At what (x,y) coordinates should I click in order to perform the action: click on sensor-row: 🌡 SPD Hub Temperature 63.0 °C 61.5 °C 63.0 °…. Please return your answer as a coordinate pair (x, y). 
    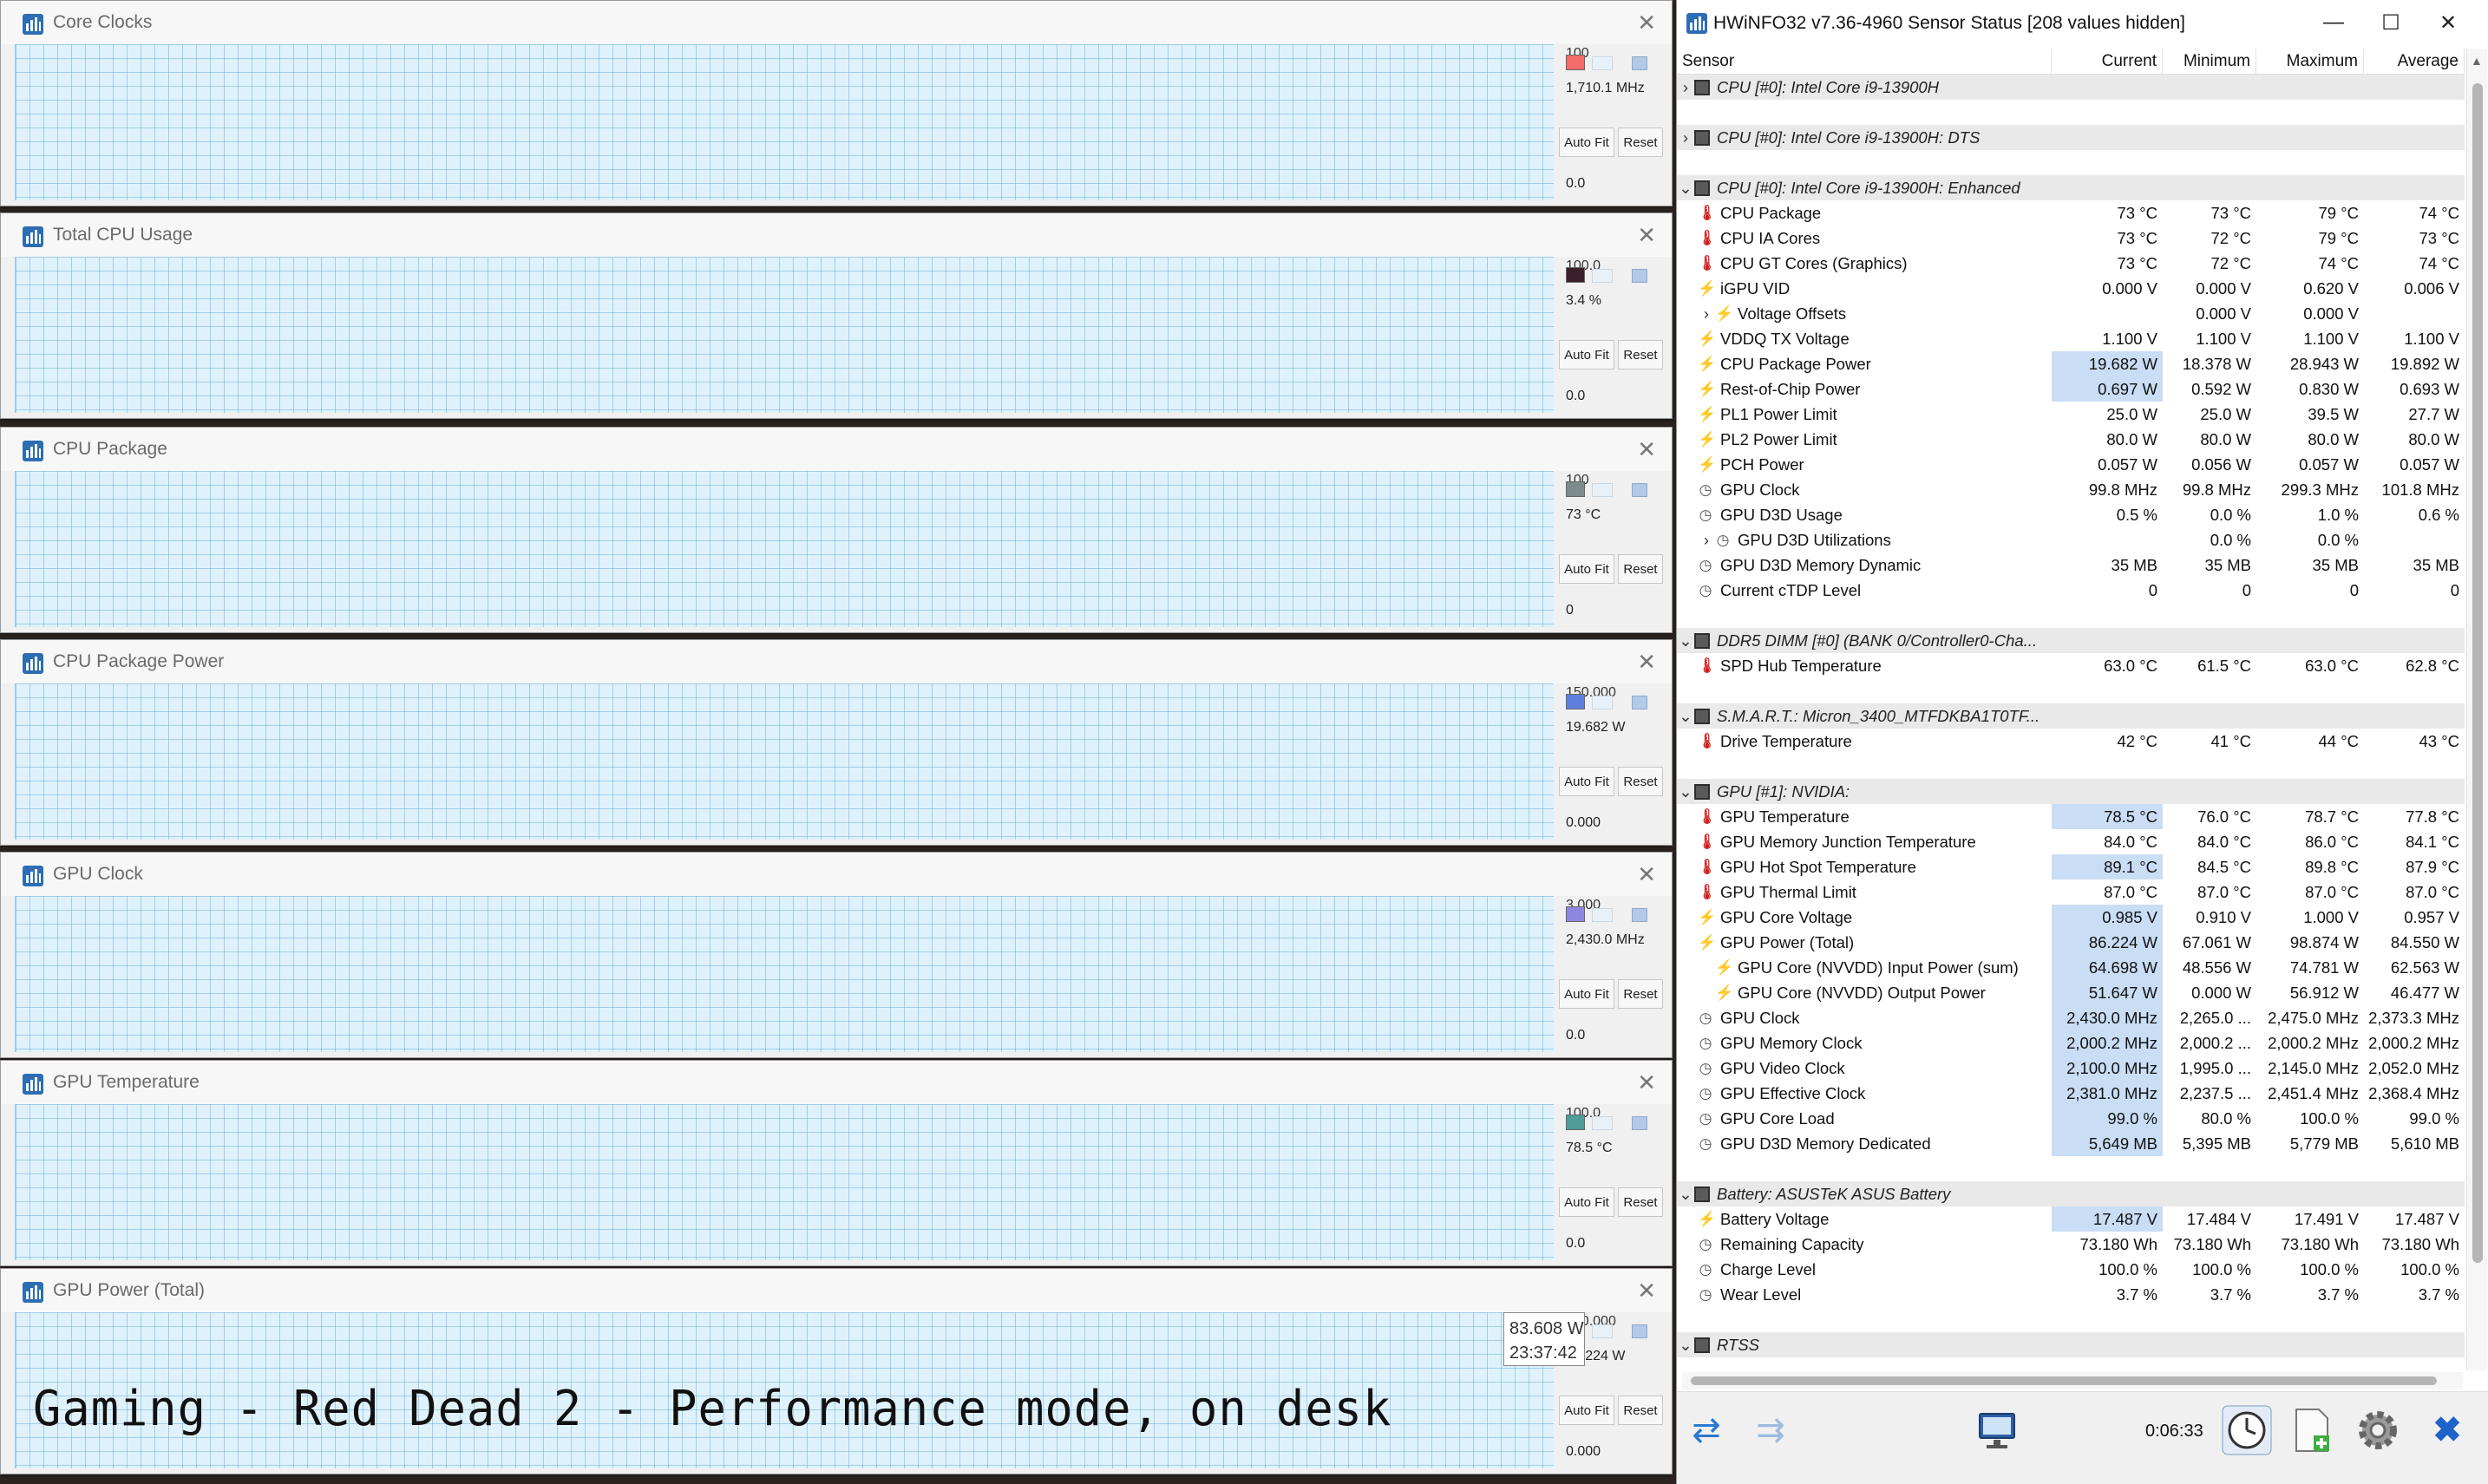
    Looking at the image, I should click on (2071, 666).